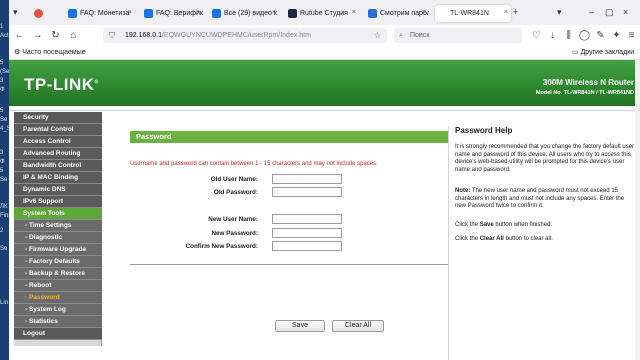 This screenshot has height=360, width=640. Describe the element at coordinates (469, 13) in the screenshot. I see `tab-label: TL-WR841N` at that location.